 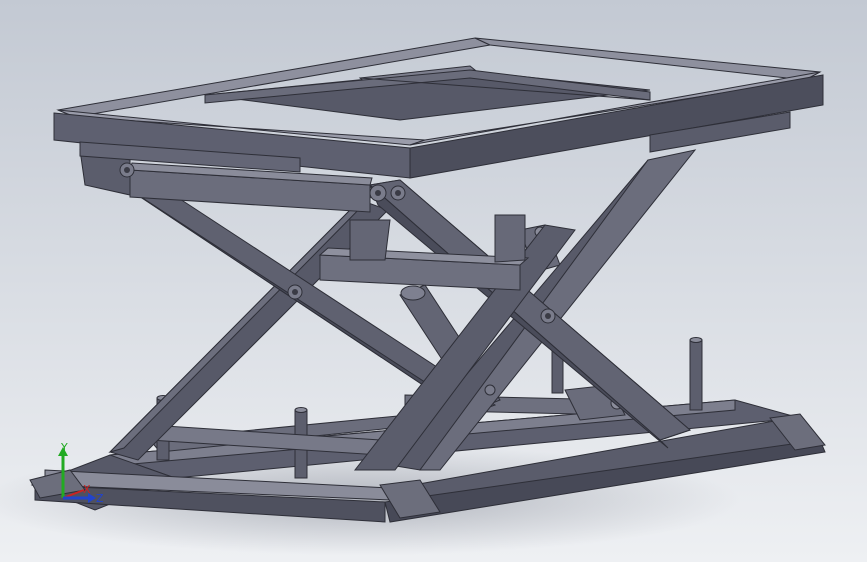 What do you see at coordinates (87, 489) in the screenshot?
I see `x-axis-label: X` at bounding box center [87, 489].